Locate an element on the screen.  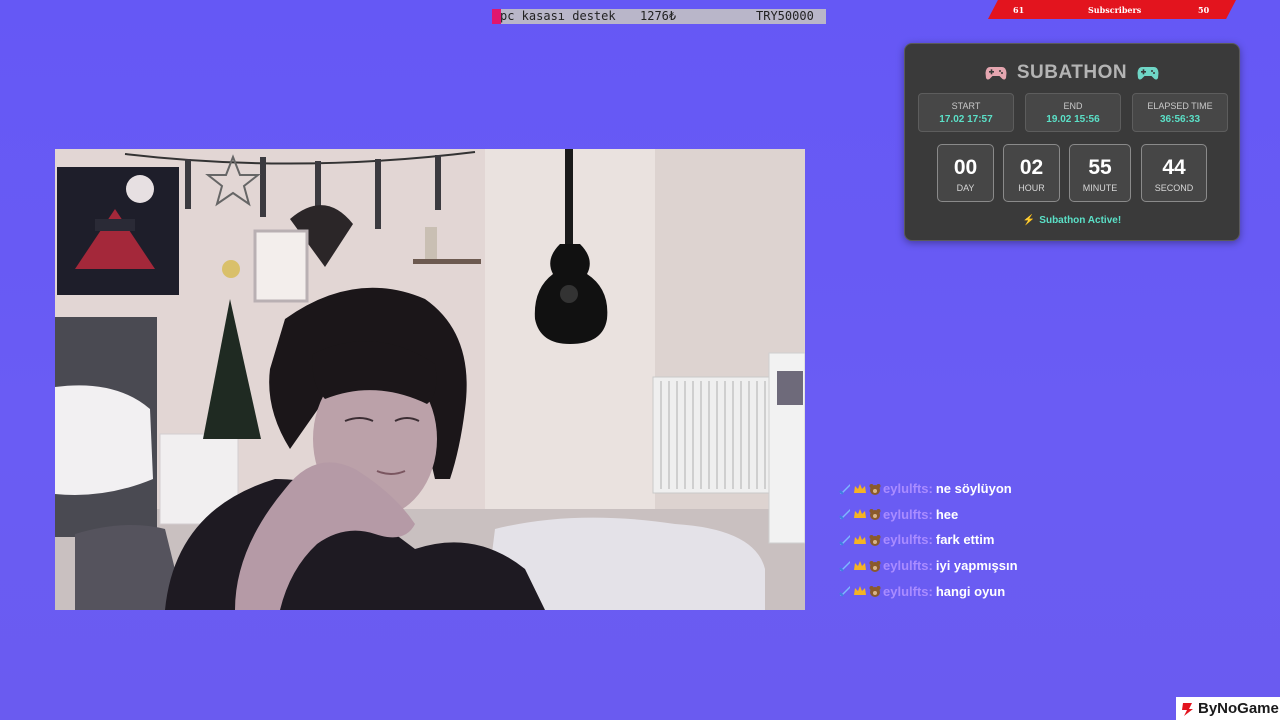
start-label: START is located at coordinates (966, 106).